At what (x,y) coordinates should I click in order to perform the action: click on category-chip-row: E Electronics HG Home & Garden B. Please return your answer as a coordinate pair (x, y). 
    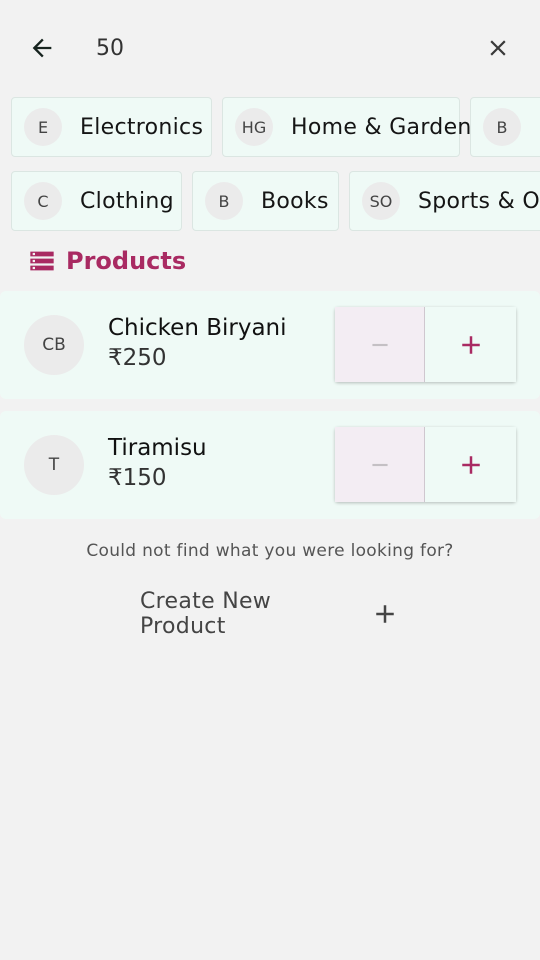
    Looking at the image, I should click on (270, 128).